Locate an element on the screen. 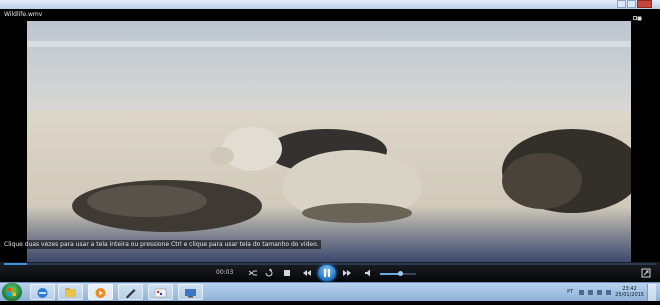 The image size is (660, 305). taskbar: PT 23:42 25/01/2015 is located at coordinates (330, 291).